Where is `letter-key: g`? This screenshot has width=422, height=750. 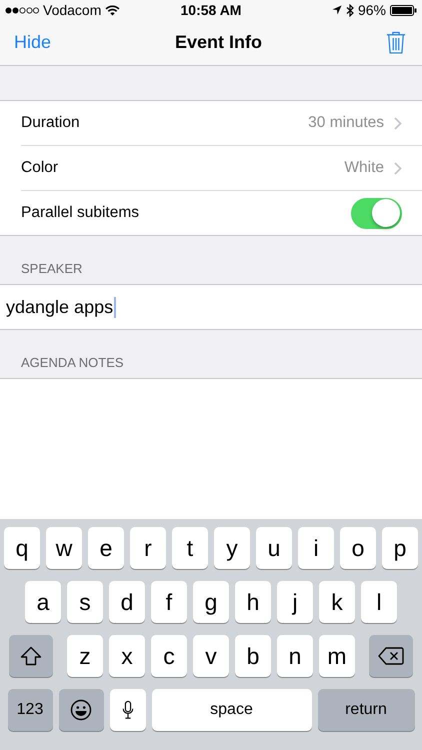
letter-key: g is located at coordinates (211, 602).